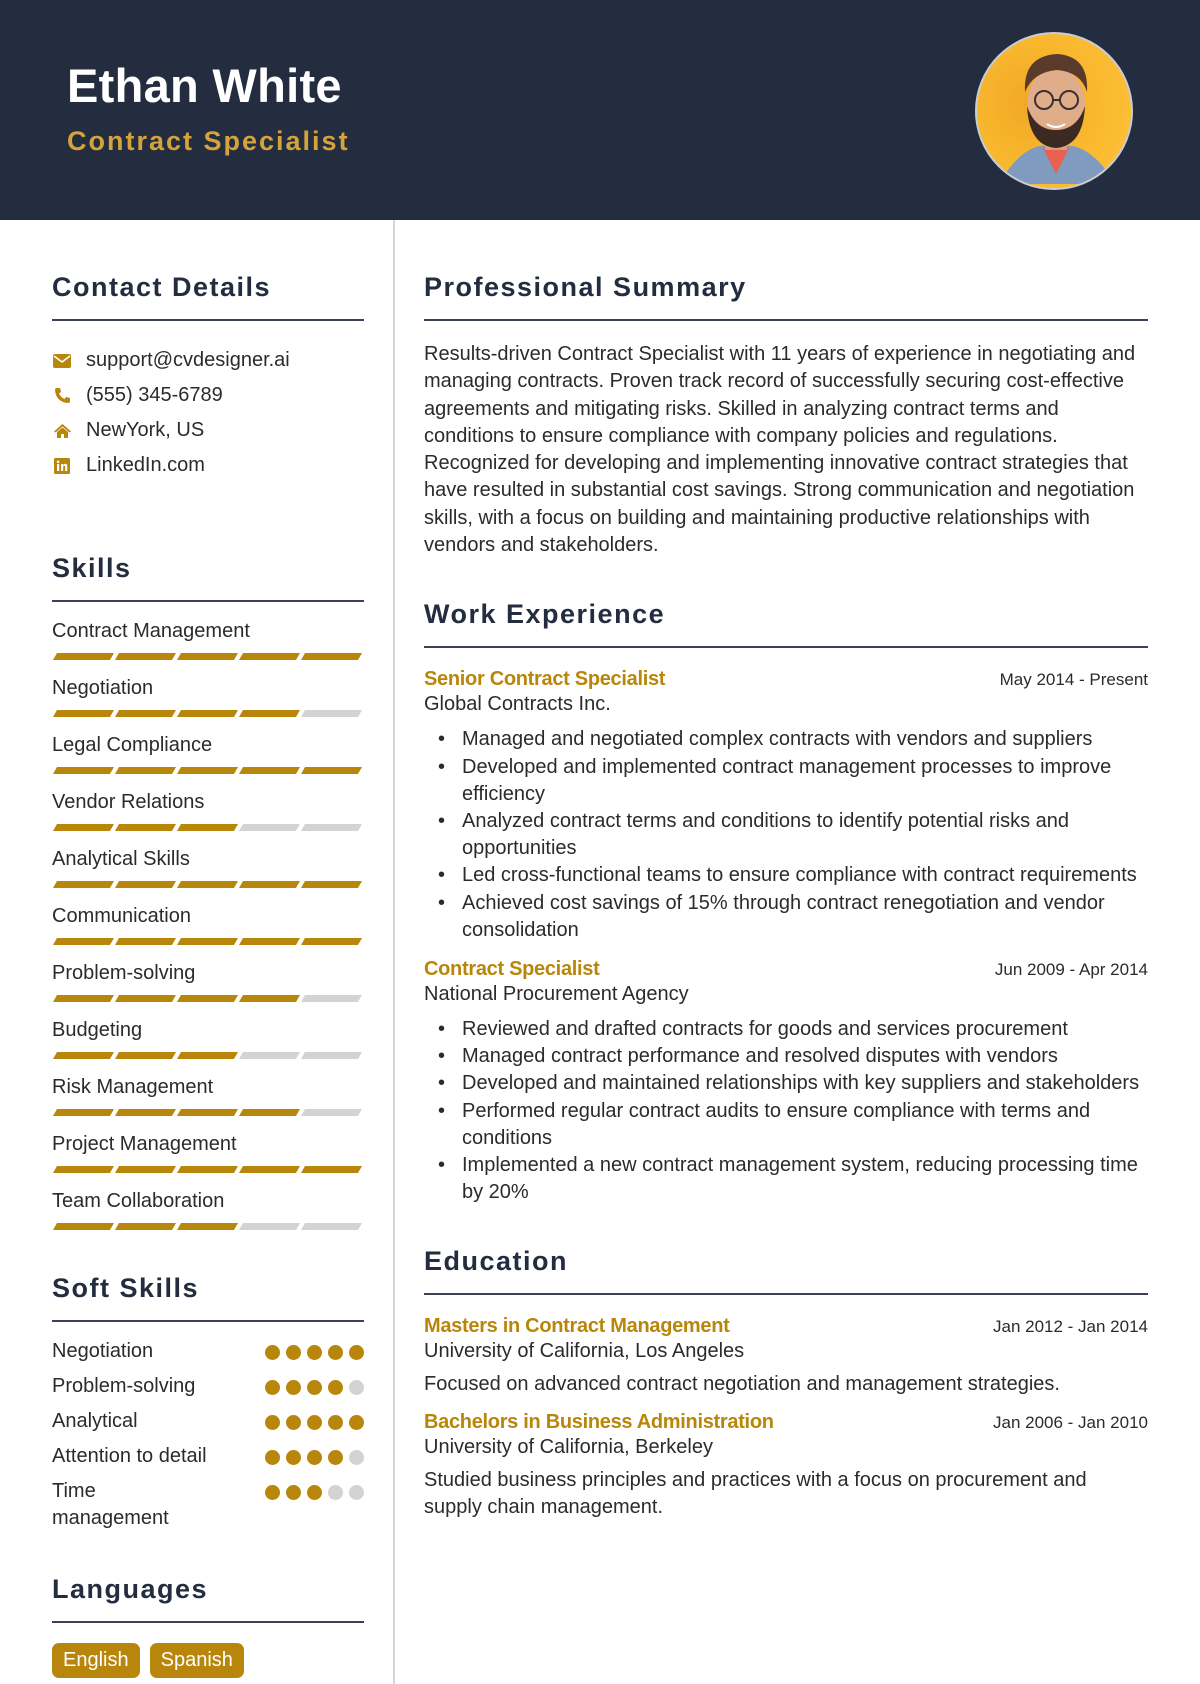 Image resolution: width=1200 pixels, height=1684 pixels. Describe the element at coordinates (129, 1456) in the screenshot. I see `soft-skill-name: Attention to detail` at that location.